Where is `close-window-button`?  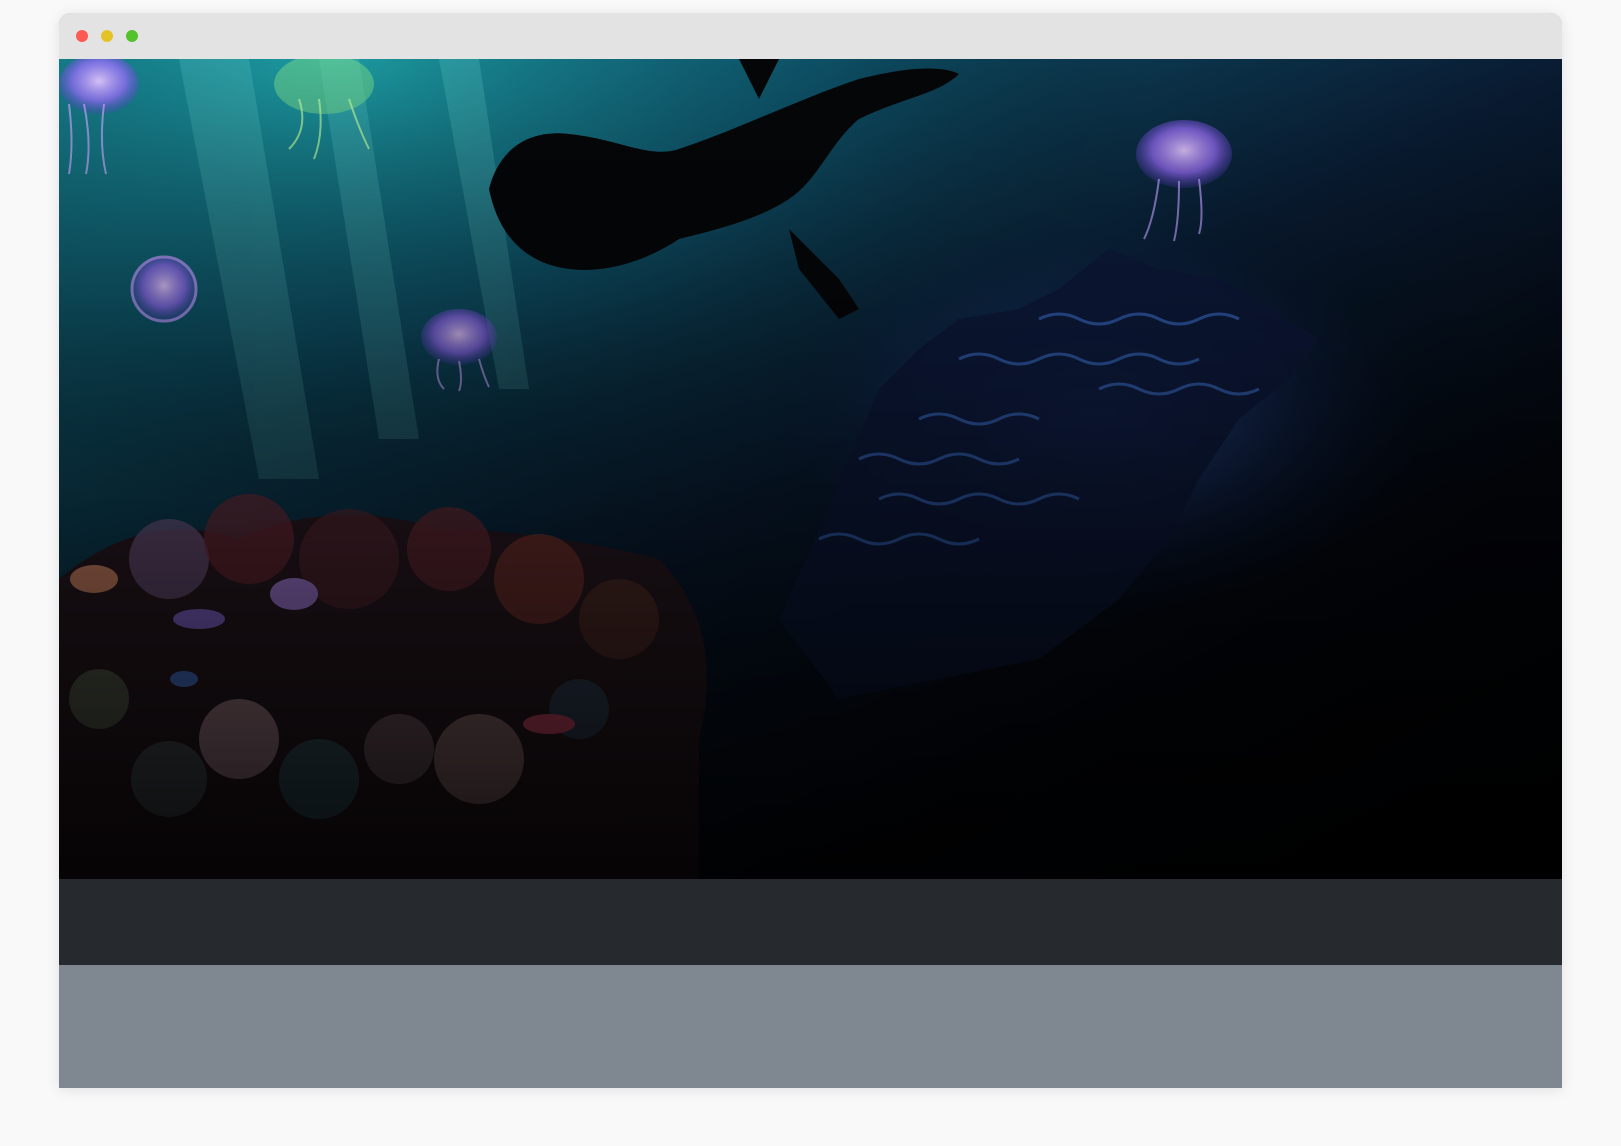
close-window-button is located at coordinates (82, 36).